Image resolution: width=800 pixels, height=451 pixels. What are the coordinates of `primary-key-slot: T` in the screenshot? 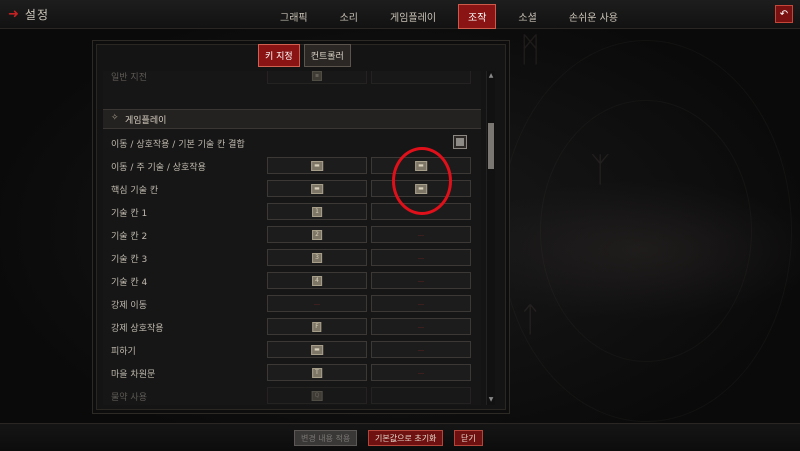 It's located at (317, 372).